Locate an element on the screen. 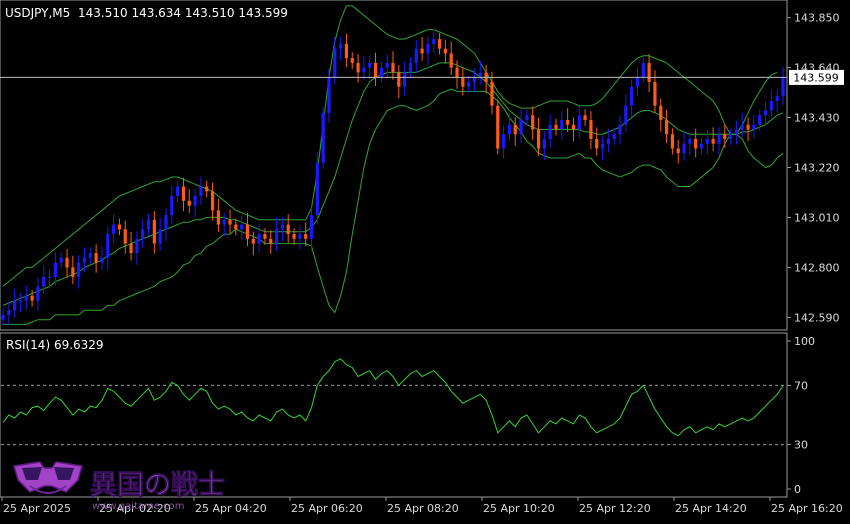  price-tick-label: 142.800 is located at coordinates (817, 267).